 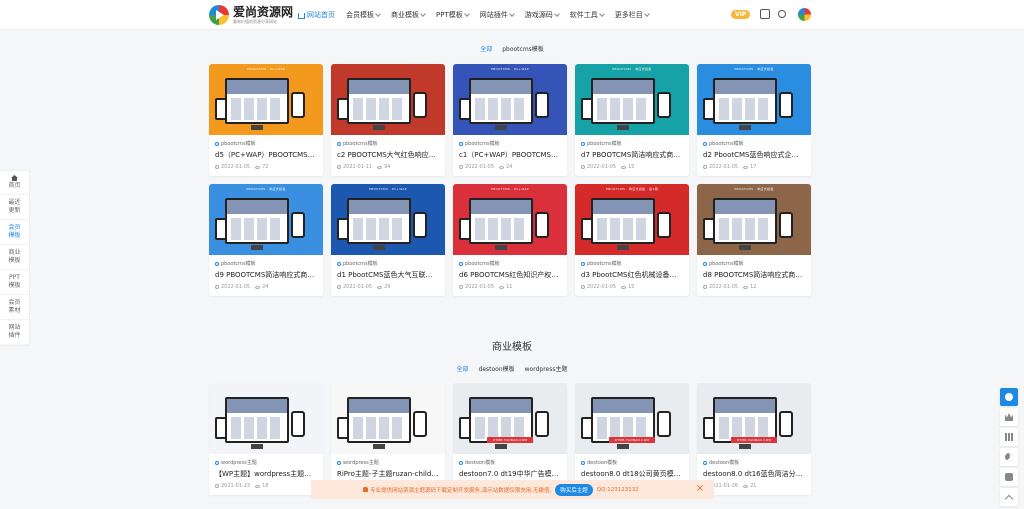 I want to click on category-icon, so click(x=217, y=263).